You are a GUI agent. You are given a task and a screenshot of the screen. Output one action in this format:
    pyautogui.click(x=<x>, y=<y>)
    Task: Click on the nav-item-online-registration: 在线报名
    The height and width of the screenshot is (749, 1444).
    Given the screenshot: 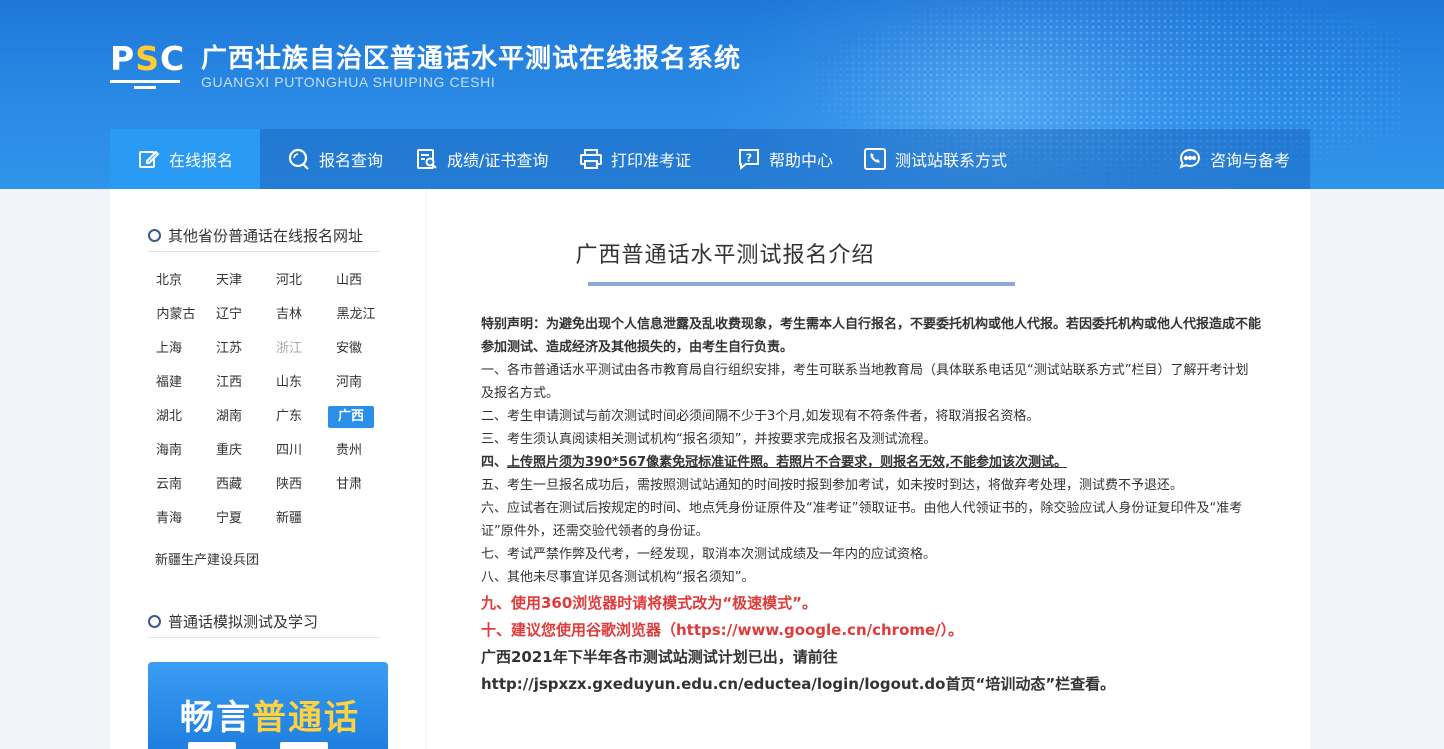 What is the action you would take?
    pyautogui.click(x=185, y=159)
    